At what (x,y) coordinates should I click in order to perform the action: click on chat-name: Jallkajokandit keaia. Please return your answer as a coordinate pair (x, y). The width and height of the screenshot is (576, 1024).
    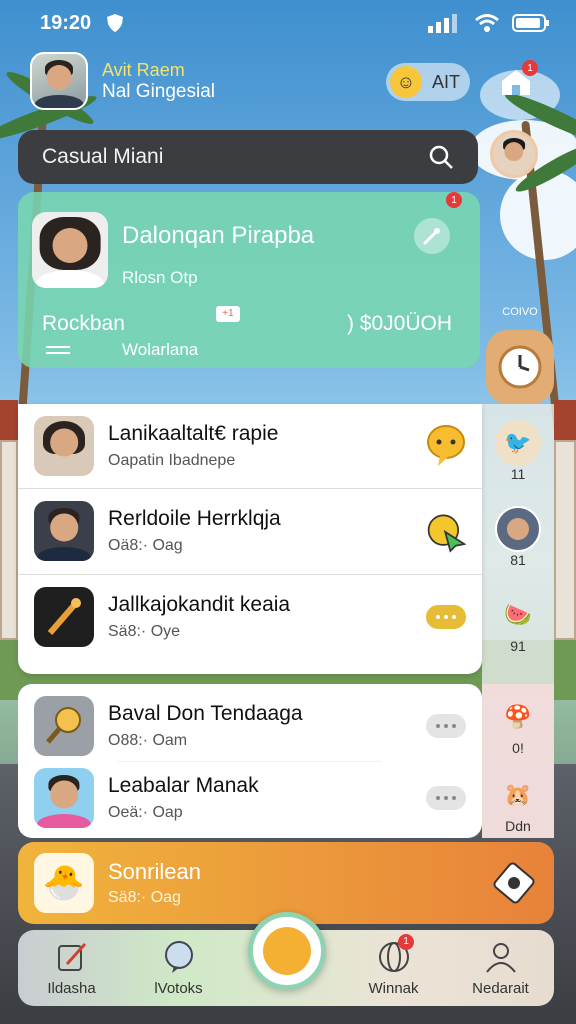
    Looking at the image, I should click on (199, 604).